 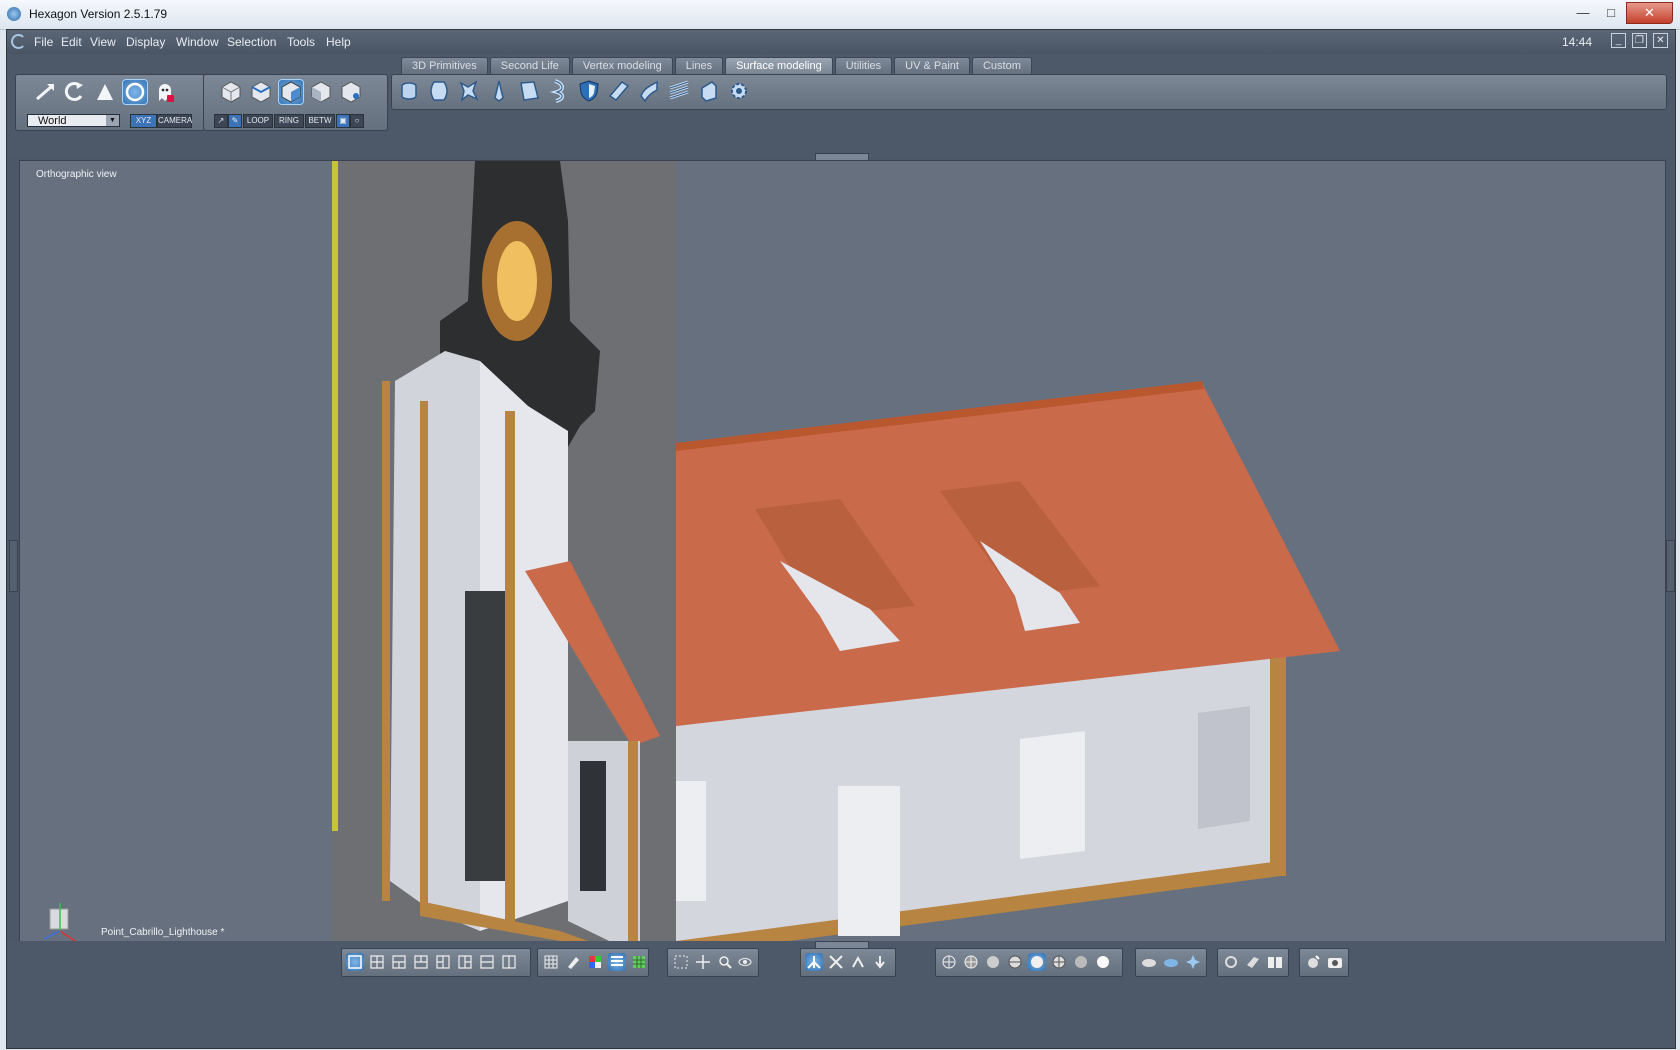 I want to click on light-icon, so click(x=1193, y=962).